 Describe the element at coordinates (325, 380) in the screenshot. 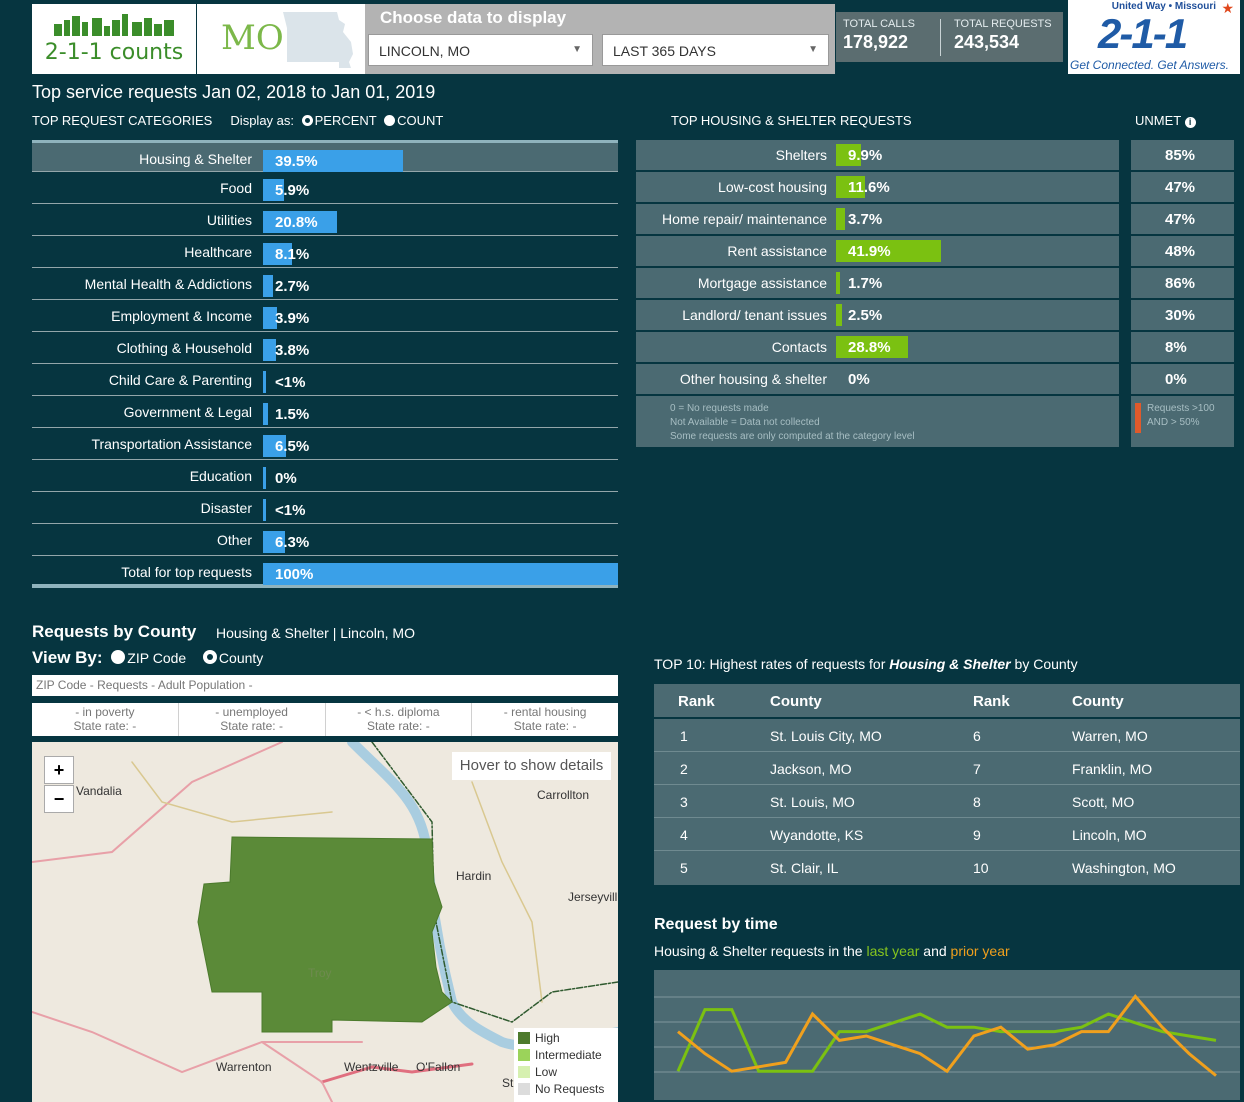

I see `category-row: Child Care & Parenting <1%` at that location.